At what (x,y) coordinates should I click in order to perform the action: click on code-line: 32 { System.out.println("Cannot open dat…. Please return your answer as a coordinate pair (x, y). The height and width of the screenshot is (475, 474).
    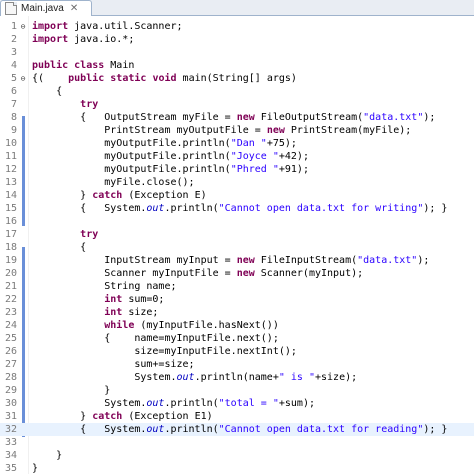
    Looking at the image, I should click on (237, 429).